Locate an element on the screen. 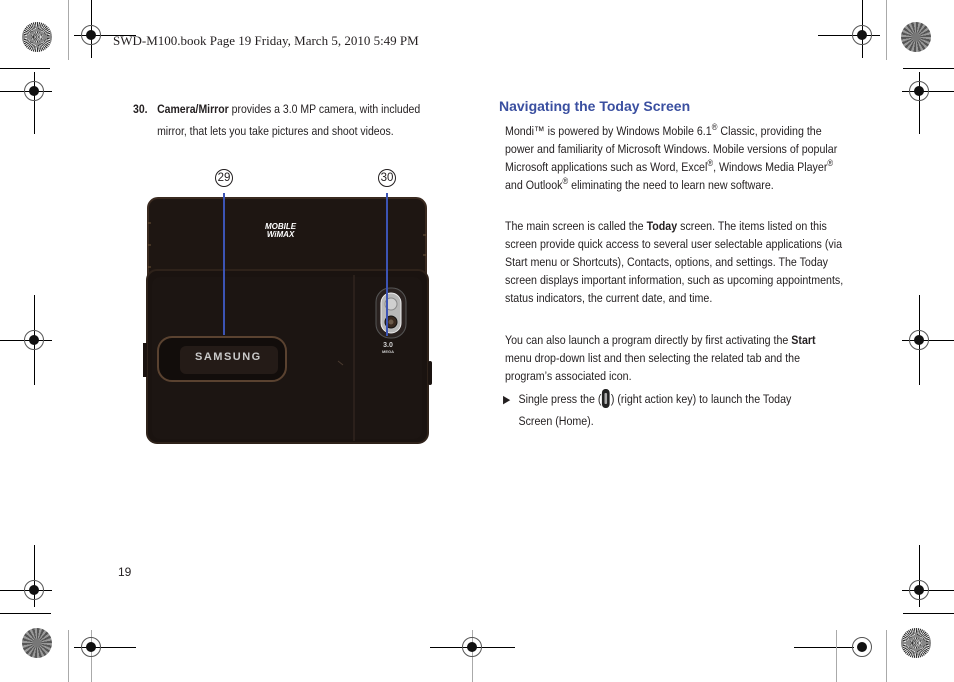  bold-term: Today is located at coordinates (662, 226).